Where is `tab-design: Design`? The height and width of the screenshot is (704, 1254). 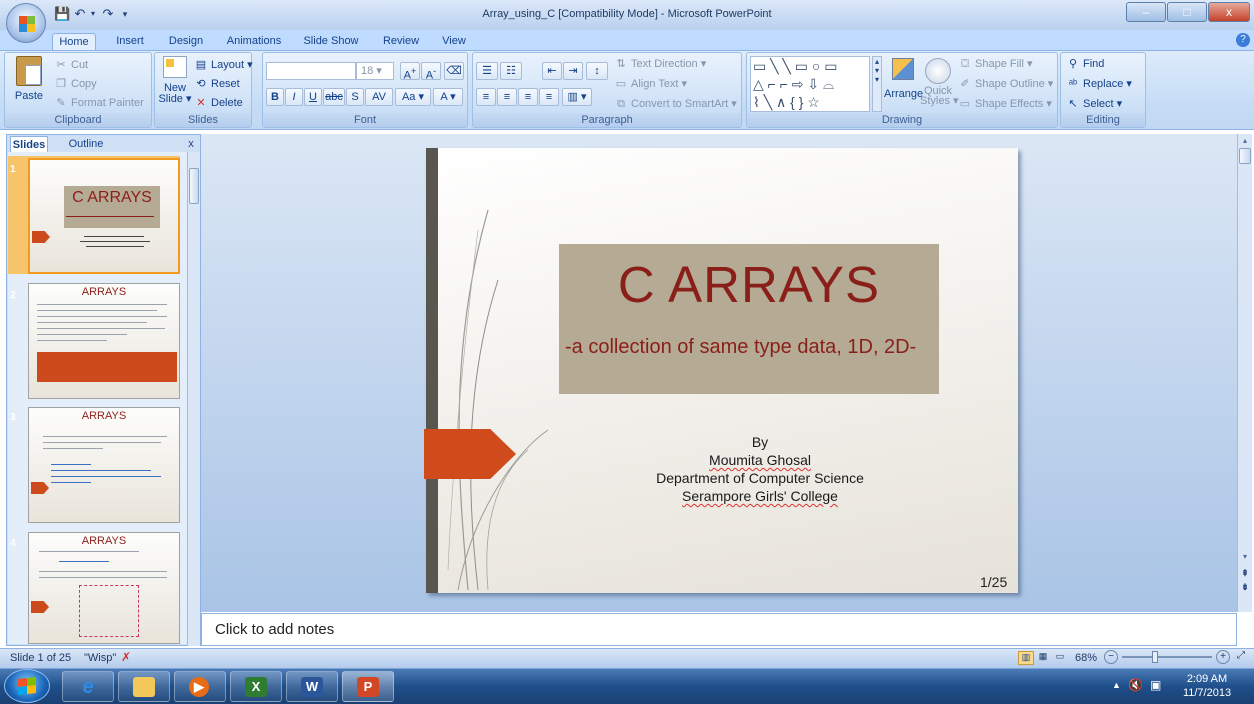
tab-design: Design is located at coordinates (186, 41).